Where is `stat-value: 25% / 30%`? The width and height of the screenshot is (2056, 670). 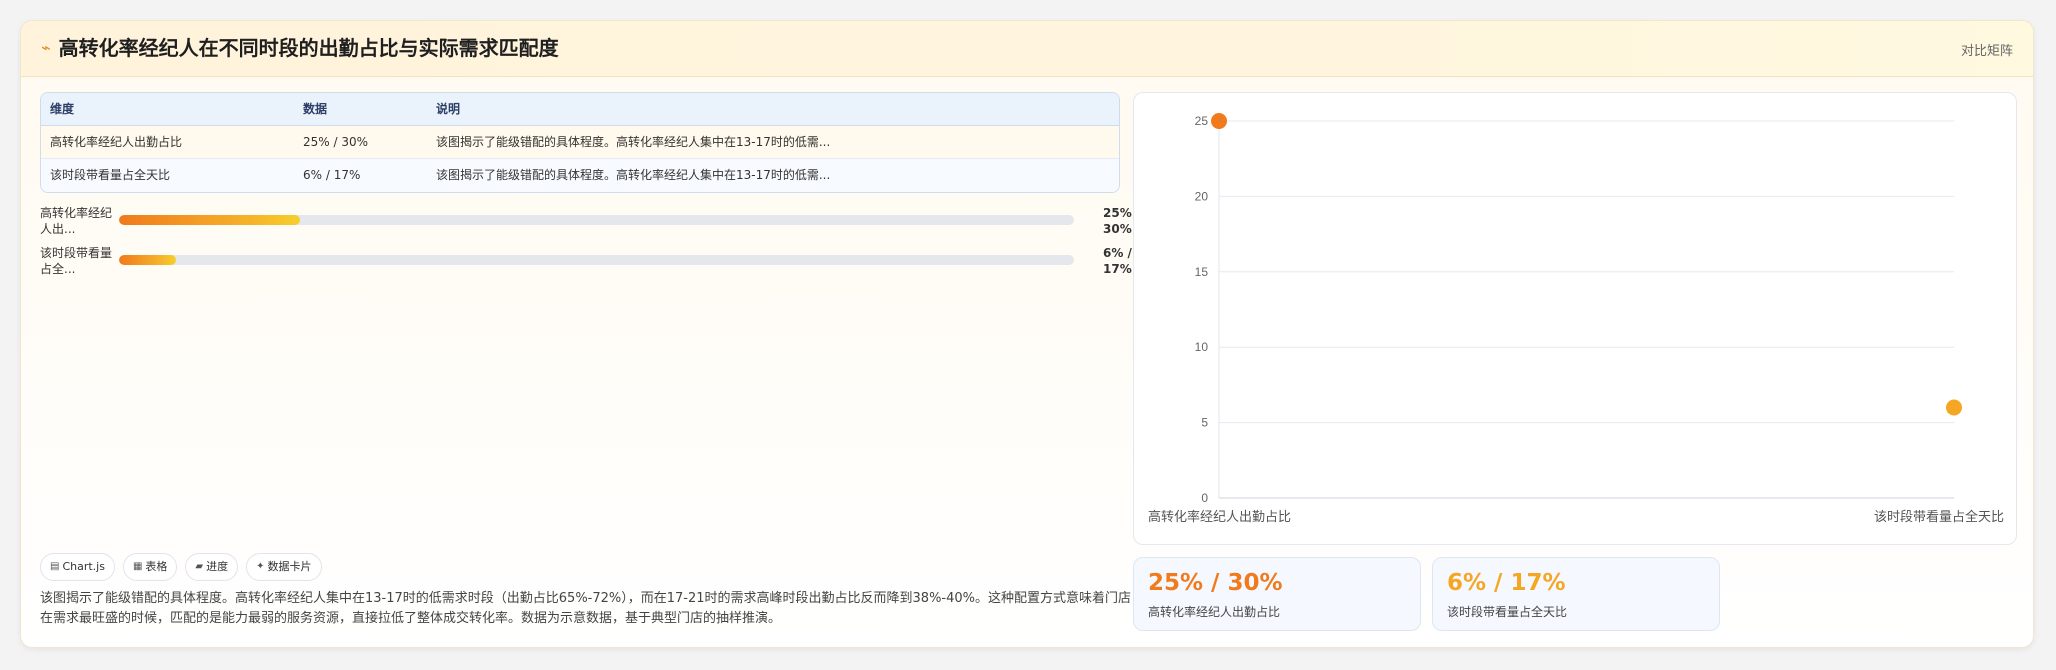 stat-value: 25% / 30% is located at coordinates (1215, 583).